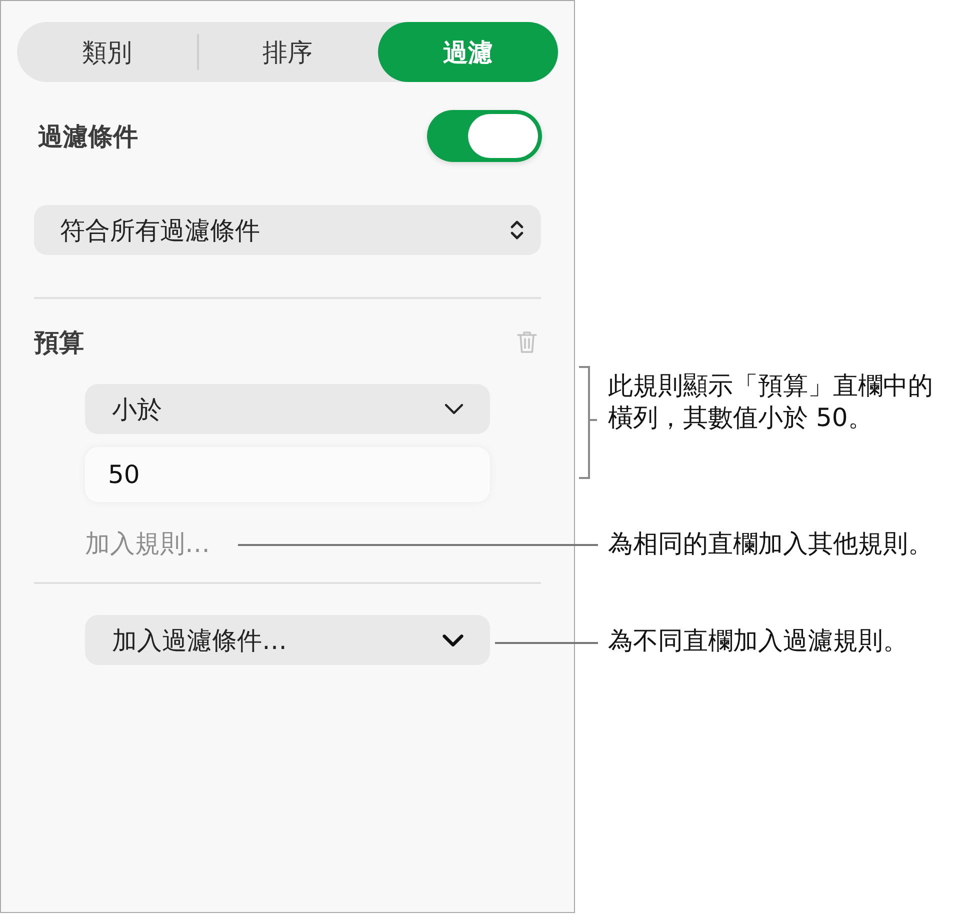 This screenshot has height=915, width=968. What do you see at coordinates (771, 402) in the screenshot?
I see `callout-text: 此規則顯示「預算」直欄中的橫列，其數值小於 50。` at bounding box center [771, 402].